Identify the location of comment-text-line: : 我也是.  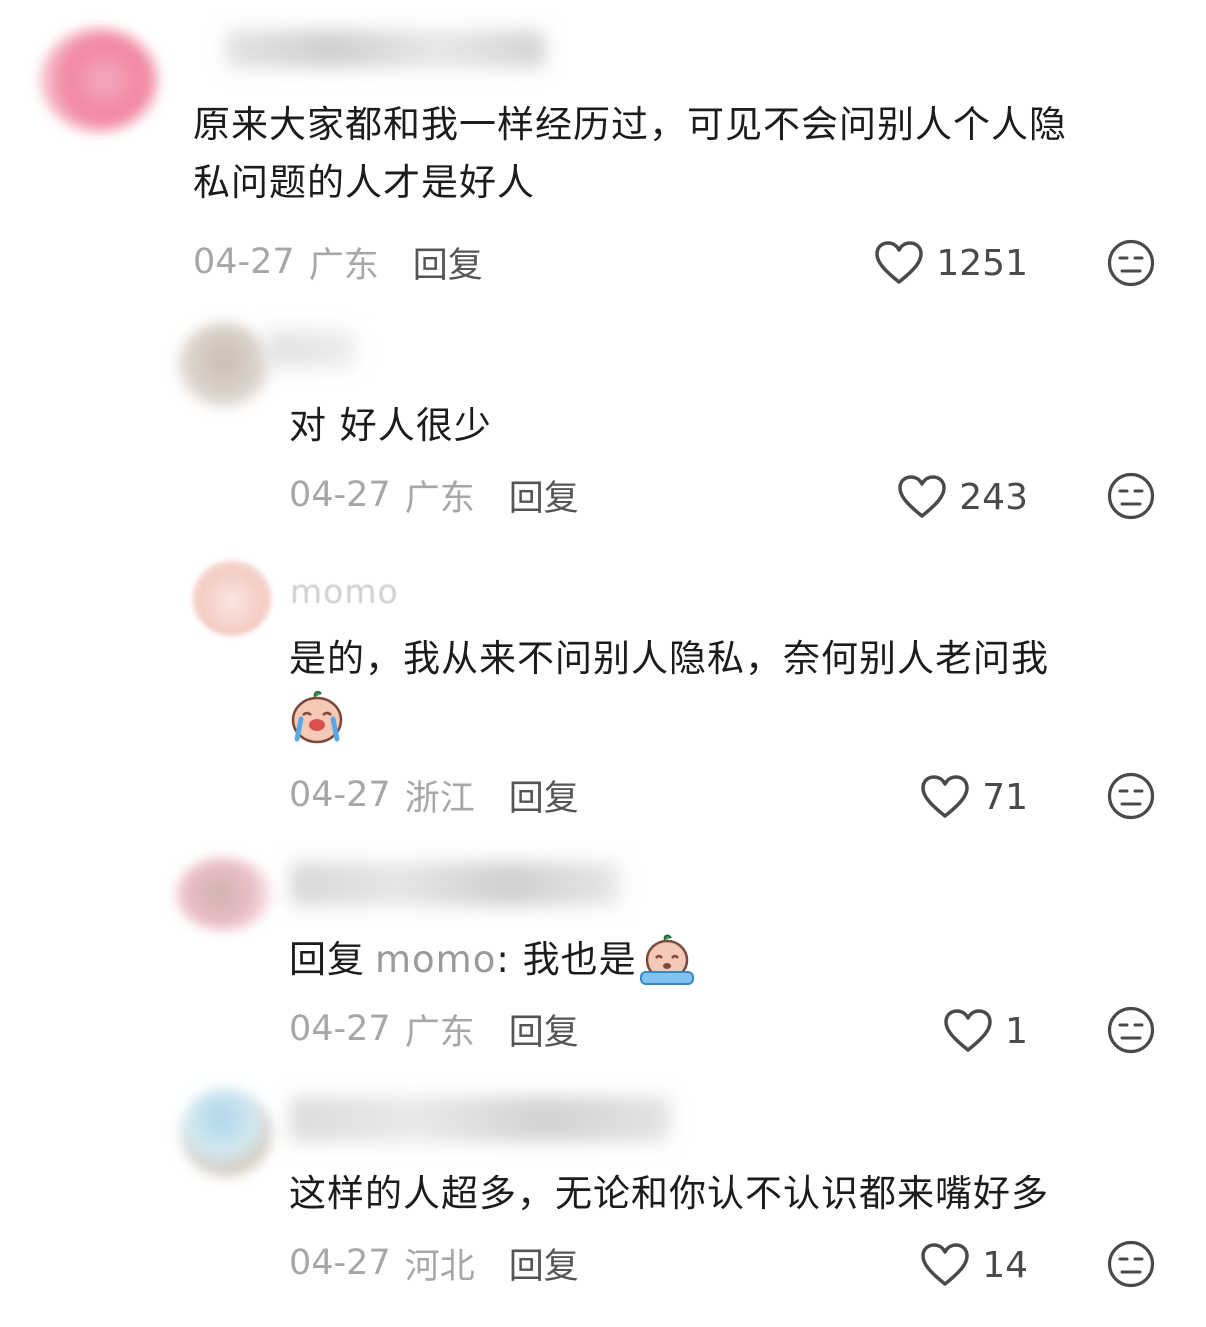
(566, 959).